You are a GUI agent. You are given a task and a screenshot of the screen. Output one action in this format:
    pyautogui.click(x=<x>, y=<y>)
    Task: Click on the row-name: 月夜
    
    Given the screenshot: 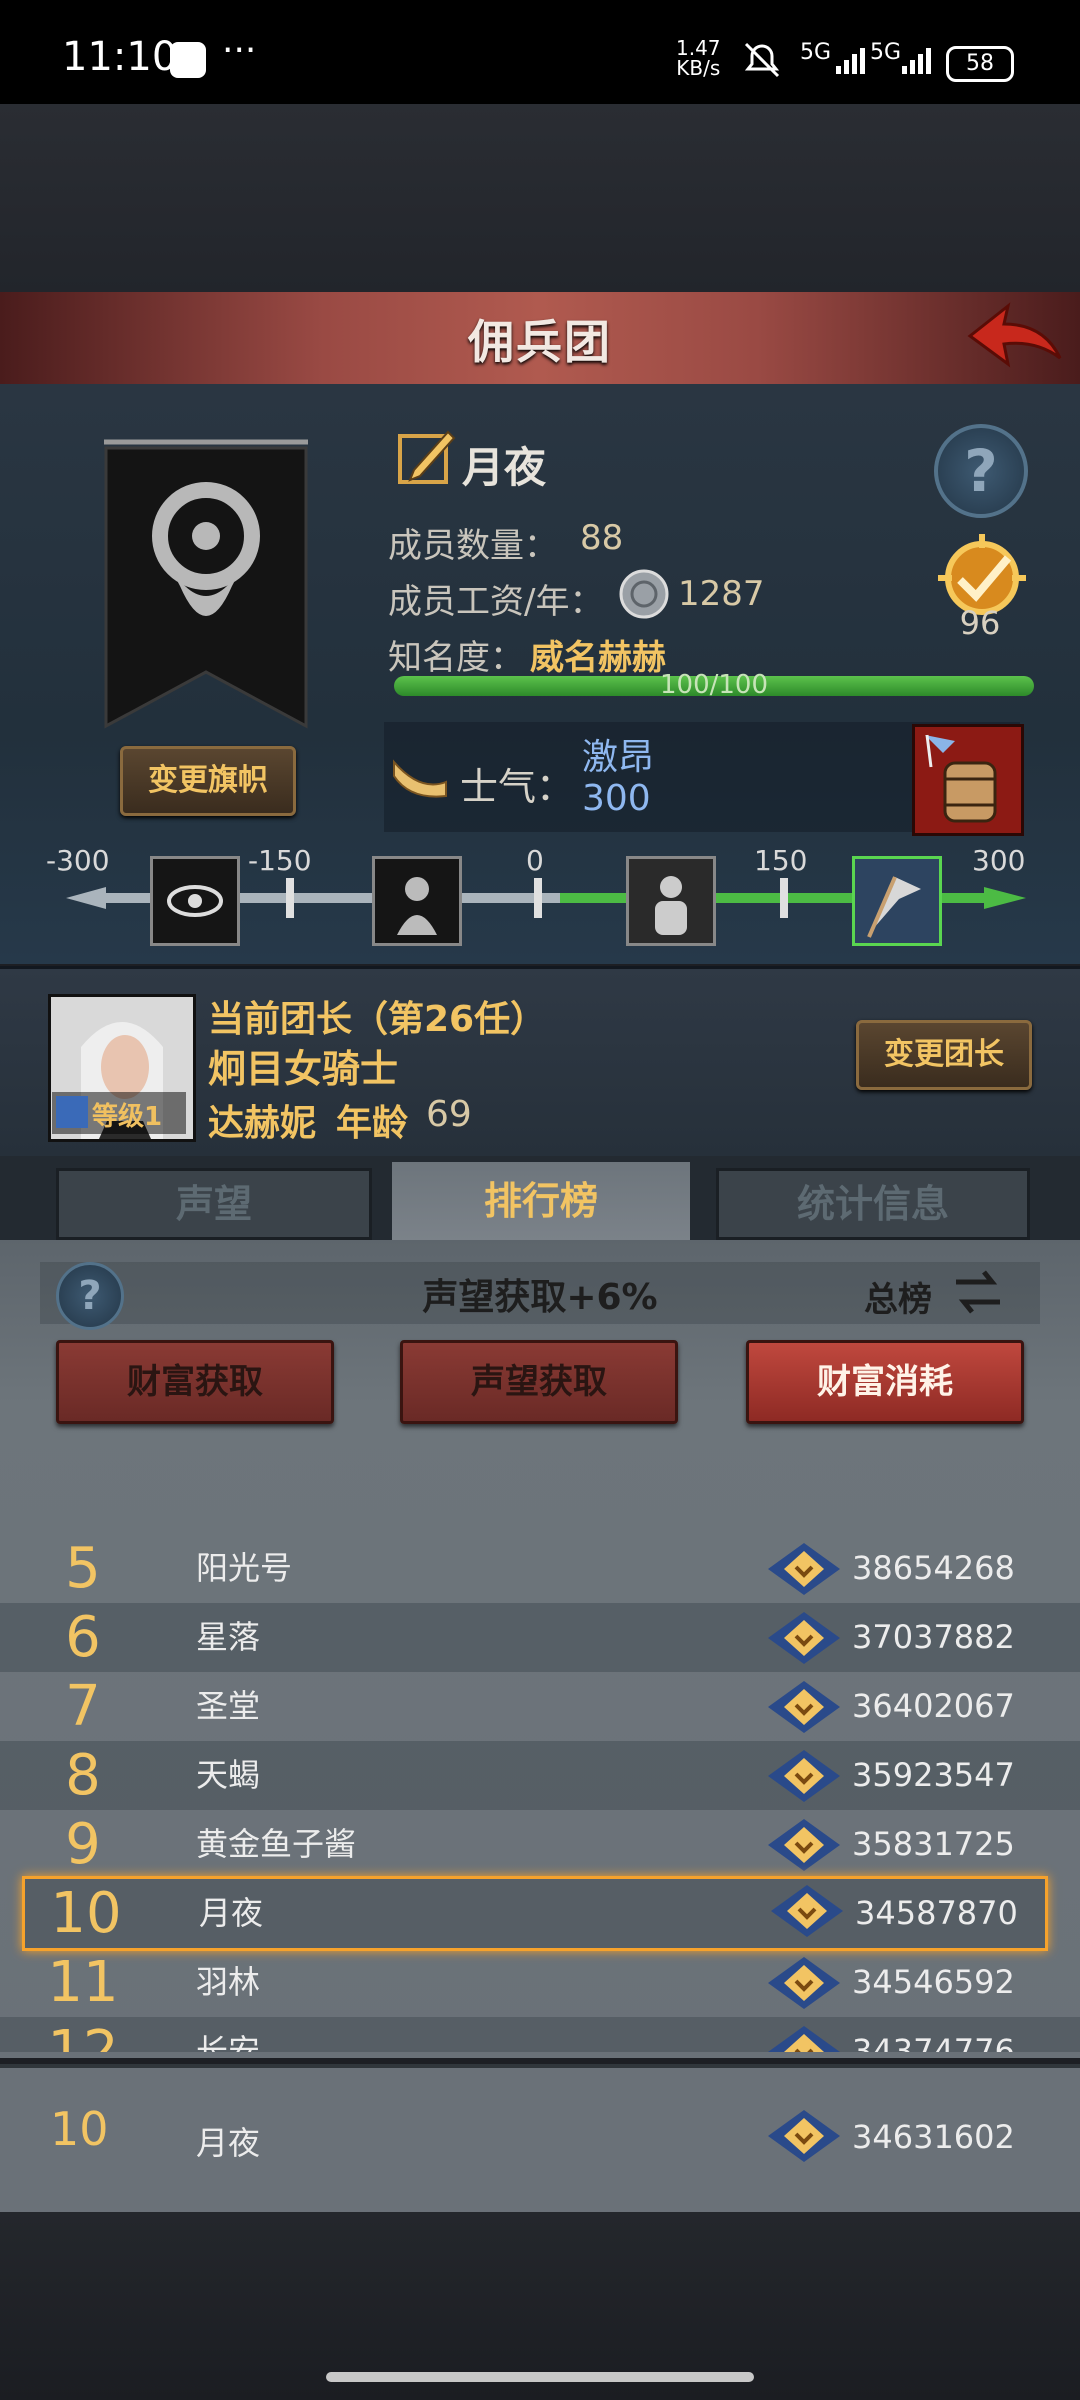 What is the action you would take?
    pyautogui.click(x=231, y=1913)
    